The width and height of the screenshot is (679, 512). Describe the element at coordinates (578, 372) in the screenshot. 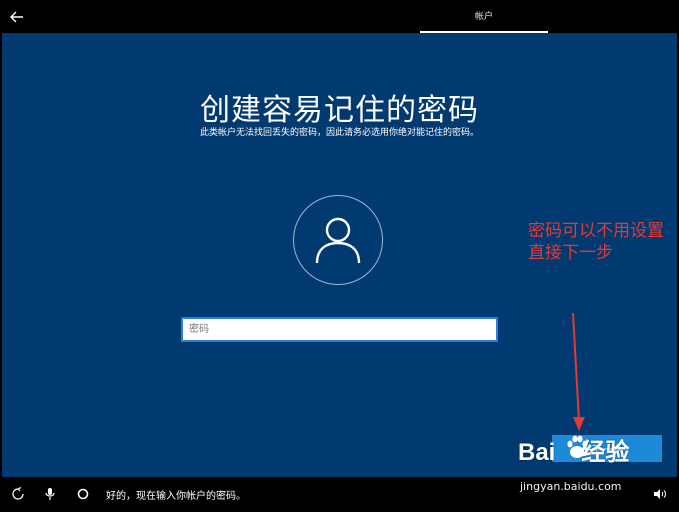

I see `annotation-arrow-icon` at that location.